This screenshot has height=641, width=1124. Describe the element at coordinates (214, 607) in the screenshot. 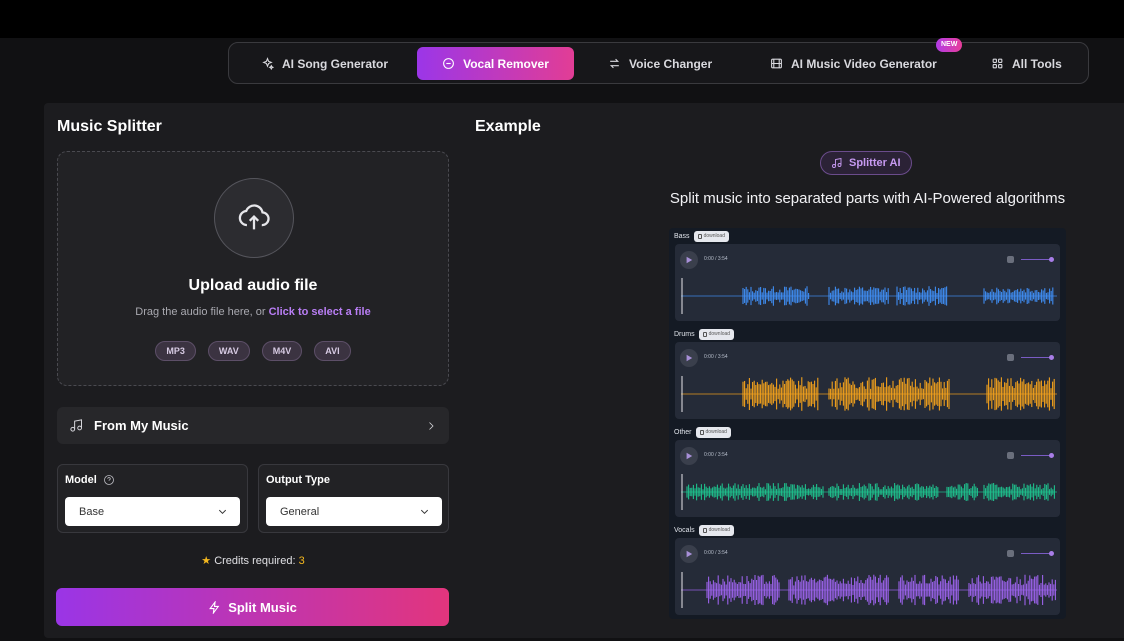

I see `lightning-icon` at that location.